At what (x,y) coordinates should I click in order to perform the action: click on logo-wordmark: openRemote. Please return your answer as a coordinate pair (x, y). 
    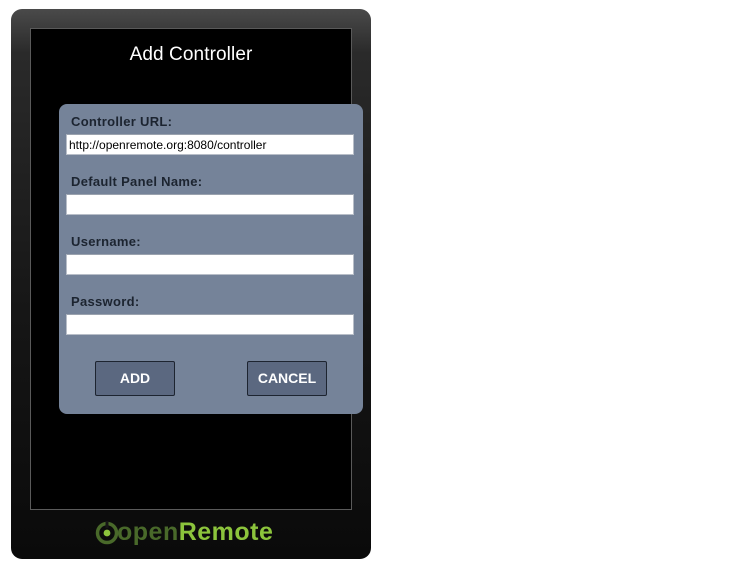
    Looking at the image, I should click on (195, 532).